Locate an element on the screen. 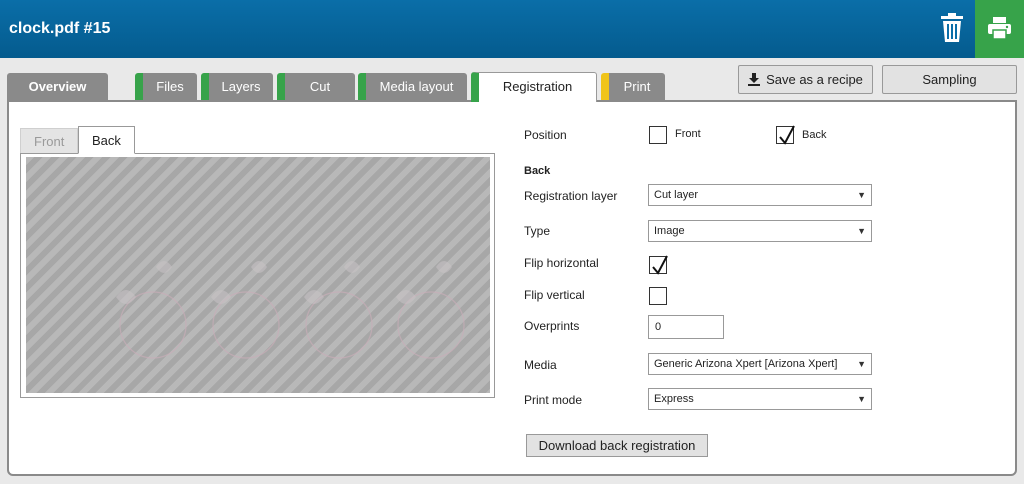  flip-horizontal-label: Flip horizontal is located at coordinates (561, 263).